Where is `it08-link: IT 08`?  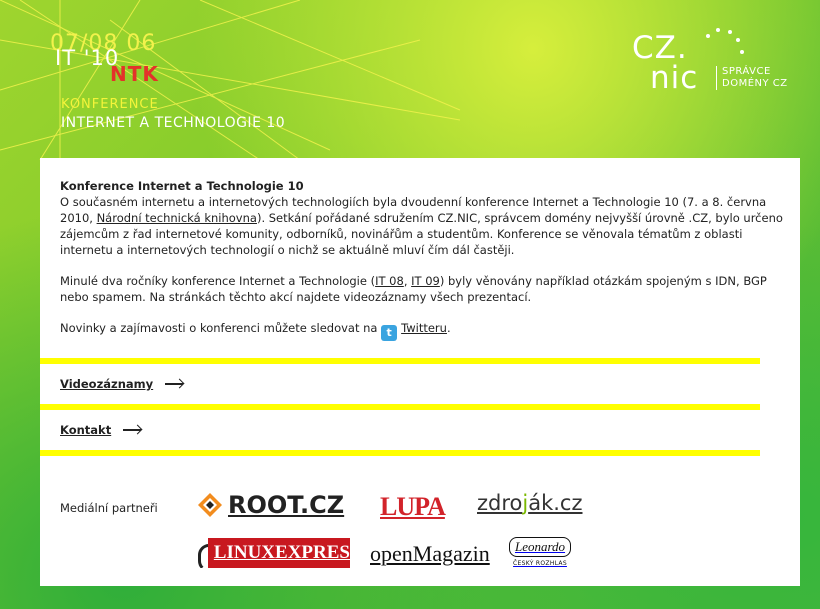
it08-link: IT 08 is located at coordinates (389, 281).